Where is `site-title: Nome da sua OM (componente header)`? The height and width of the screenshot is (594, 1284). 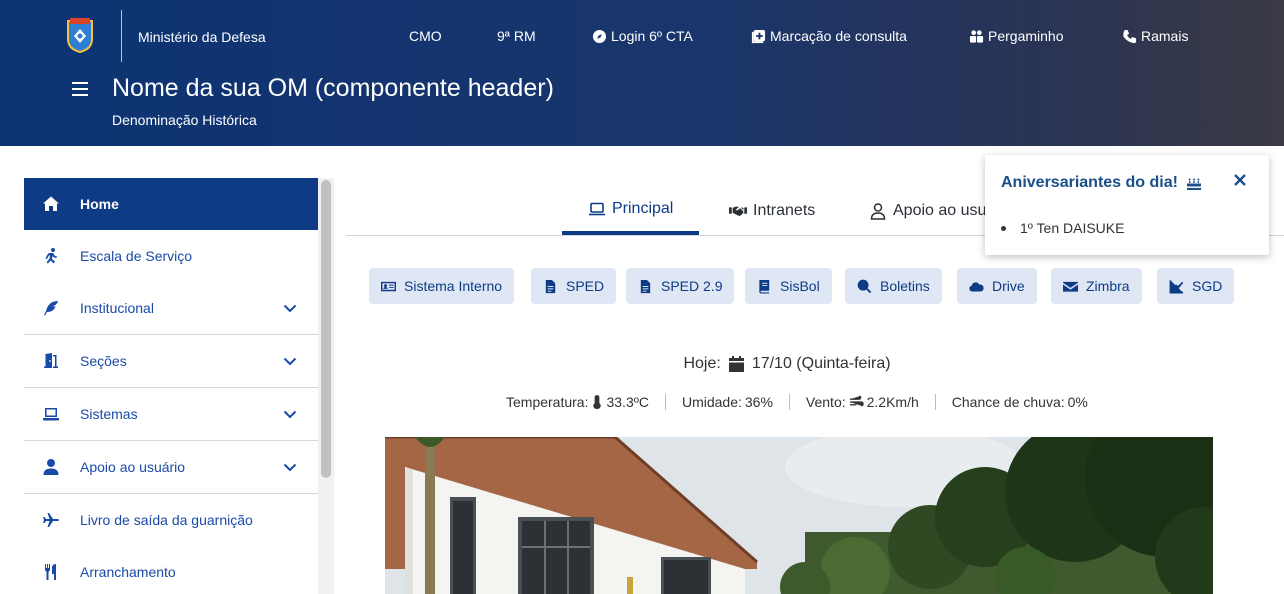
site-title: Nome da sua OM (componente header) is located at coordinates (333, 88).